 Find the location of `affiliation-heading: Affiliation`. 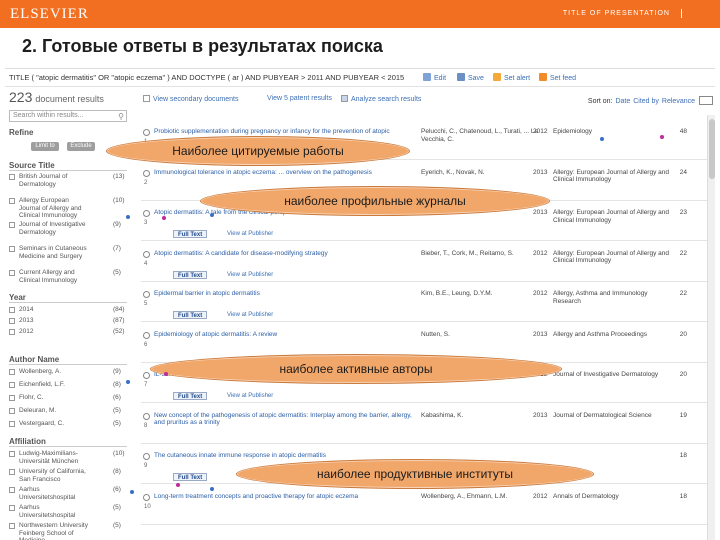

affiliation-heading: Affiliation is located at coordinates (27, 441).